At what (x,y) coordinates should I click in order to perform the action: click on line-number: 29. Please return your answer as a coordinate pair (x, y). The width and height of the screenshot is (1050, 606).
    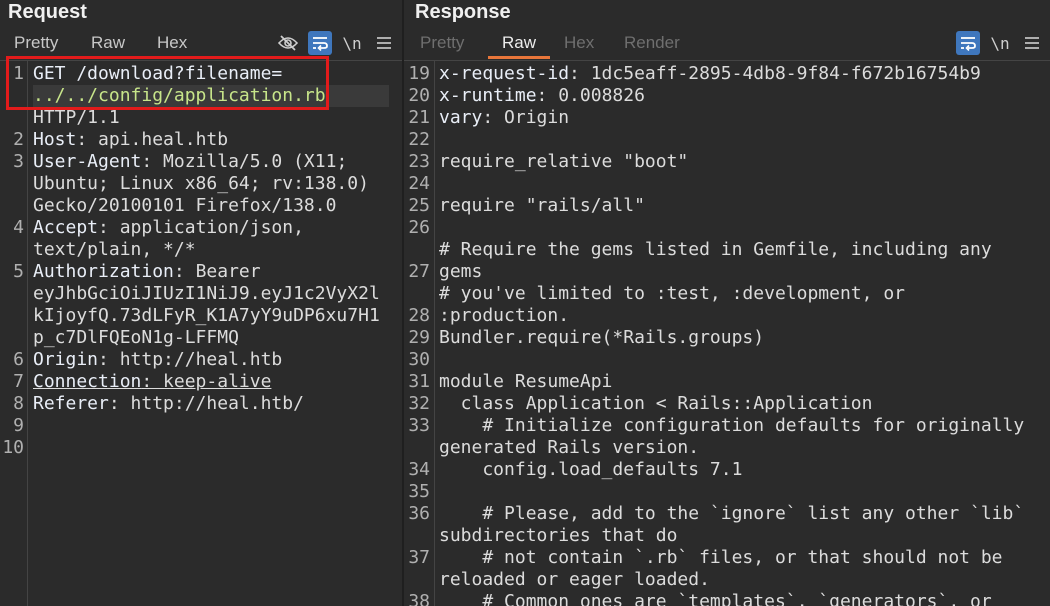
    Looking at the image, I should click on (419, 337).